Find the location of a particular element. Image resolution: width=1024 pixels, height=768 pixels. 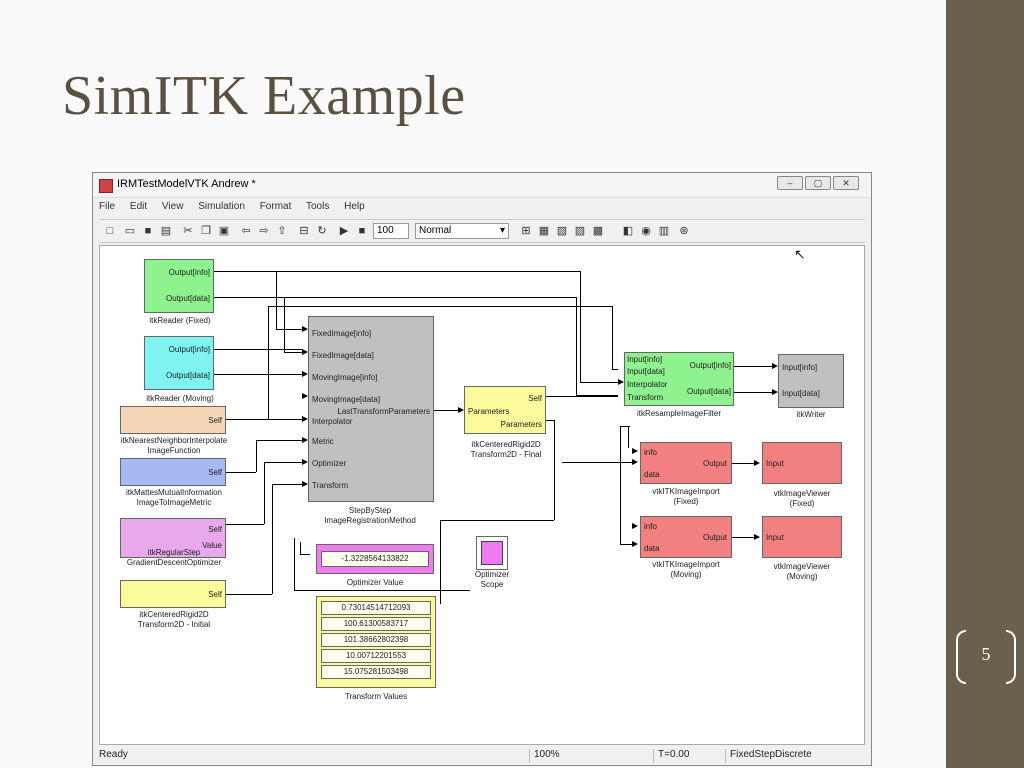

slide-title: SimITK Example is located at coordinates (264, 96).